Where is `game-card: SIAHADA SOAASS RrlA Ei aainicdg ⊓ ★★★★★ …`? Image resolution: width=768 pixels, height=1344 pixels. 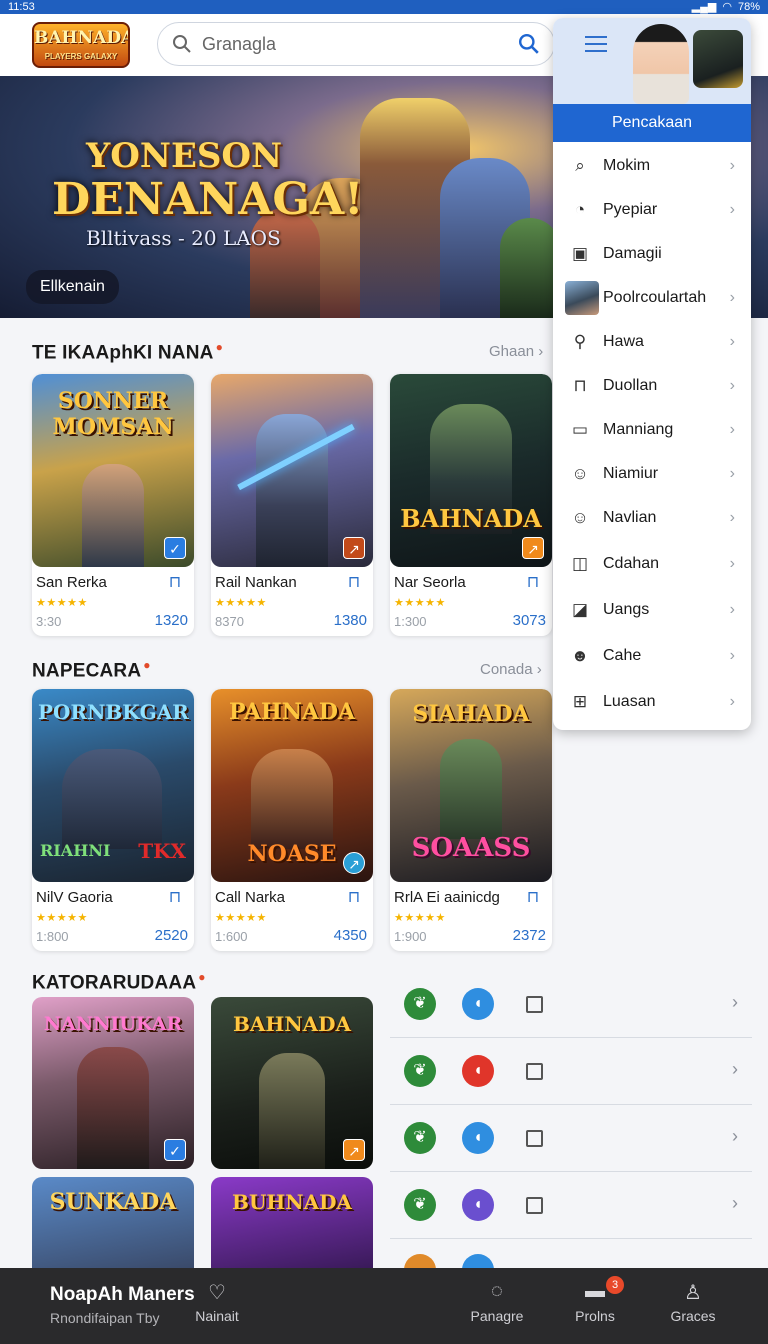
game-card: SIAHADA SOAASS RrlA Ei aainicdg ⊓ ★★★★★ … is located at coordinates (471, 820).